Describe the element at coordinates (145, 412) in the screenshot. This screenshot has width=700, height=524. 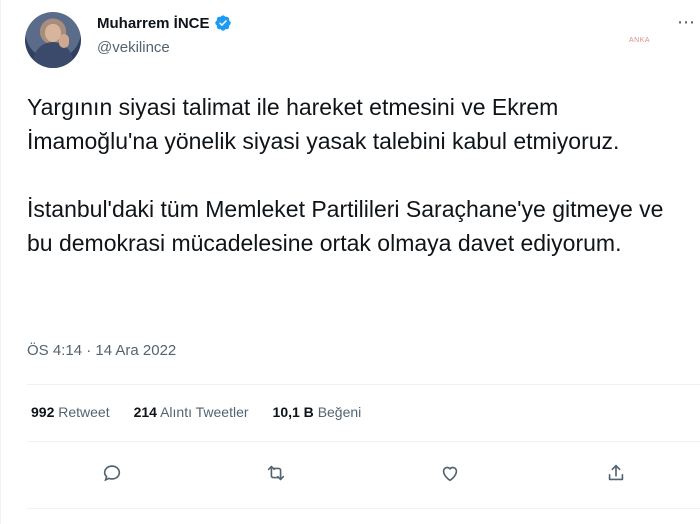
I see `quote-count-value: 214` at that location.